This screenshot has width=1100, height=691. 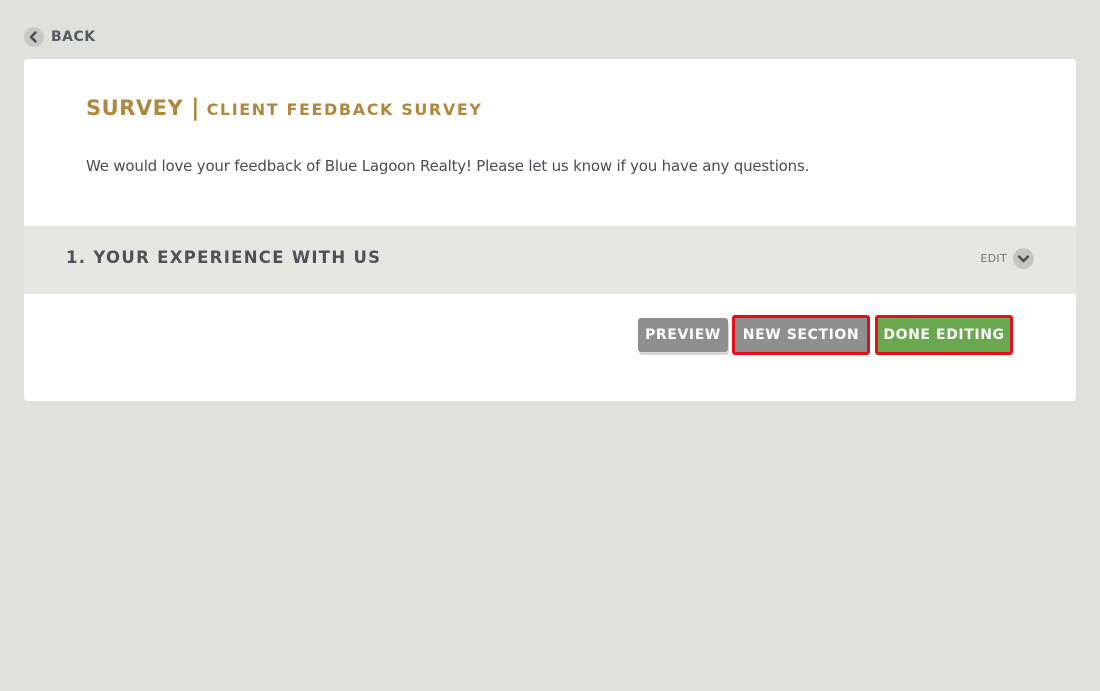 What do you see at coordinates (550, 260) in the screenshot?
I see `section-header: 1. YOUR EXPERIENCE WITH US EDIT` at bounding box center [550, 260].